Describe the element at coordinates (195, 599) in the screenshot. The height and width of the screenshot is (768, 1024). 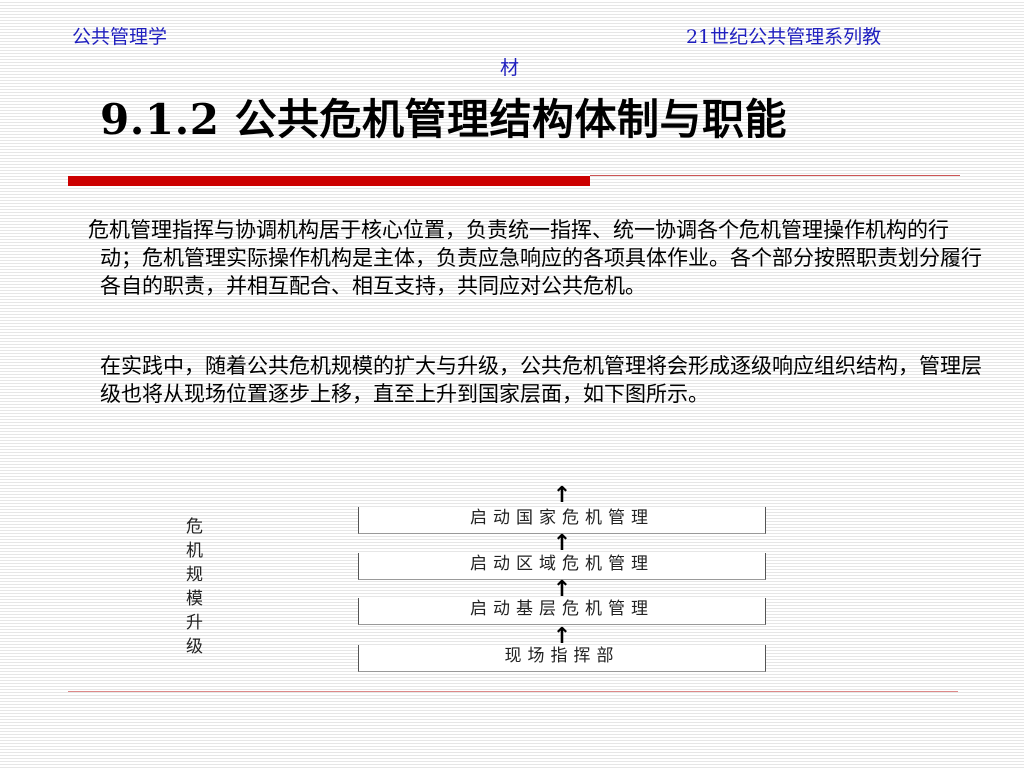
I see `side-label-char: 模` at that location.